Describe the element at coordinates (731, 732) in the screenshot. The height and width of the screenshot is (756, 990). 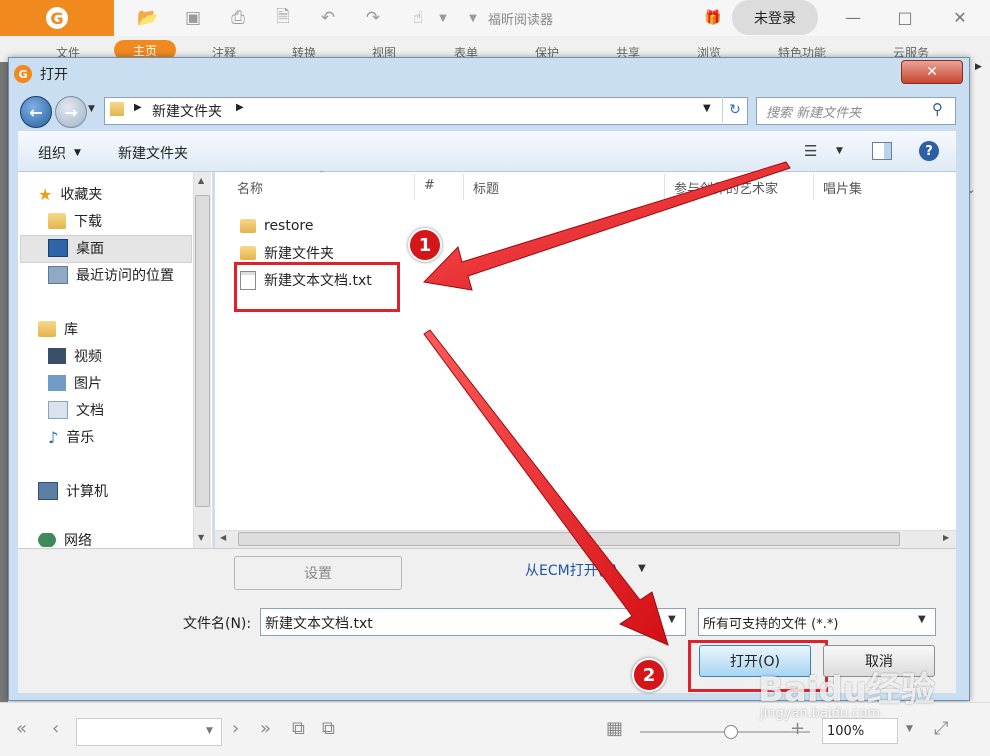
I see `zoom-slider-thumb` at that location.